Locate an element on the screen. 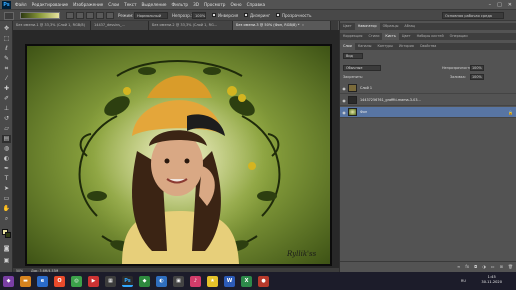  hand-tool-icon: ✋ is located at coordinates (6, 209).